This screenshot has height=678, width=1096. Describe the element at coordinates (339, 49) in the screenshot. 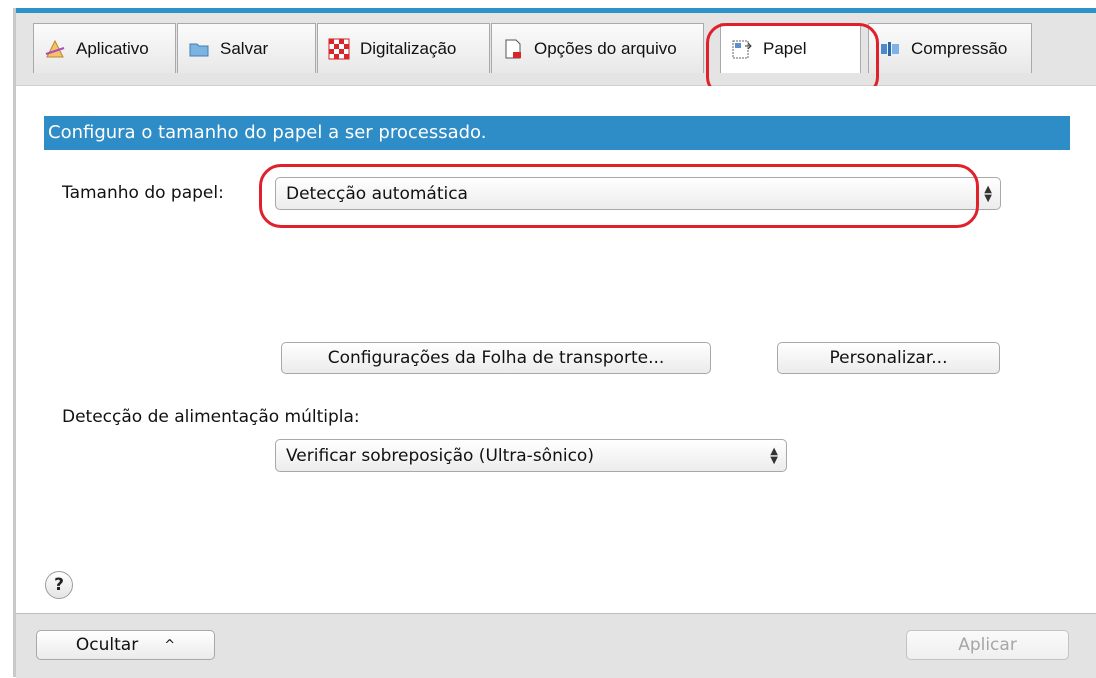

I see `checkerboard-icon` at that location.